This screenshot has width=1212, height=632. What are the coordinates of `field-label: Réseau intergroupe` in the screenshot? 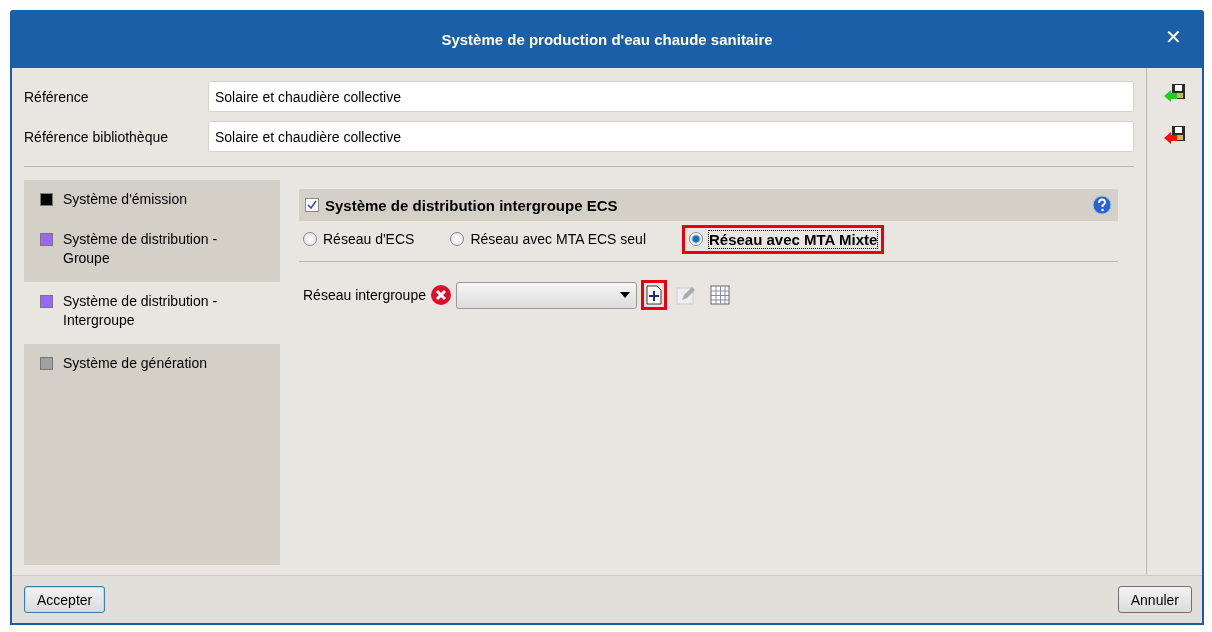 It's located at (364, 295).